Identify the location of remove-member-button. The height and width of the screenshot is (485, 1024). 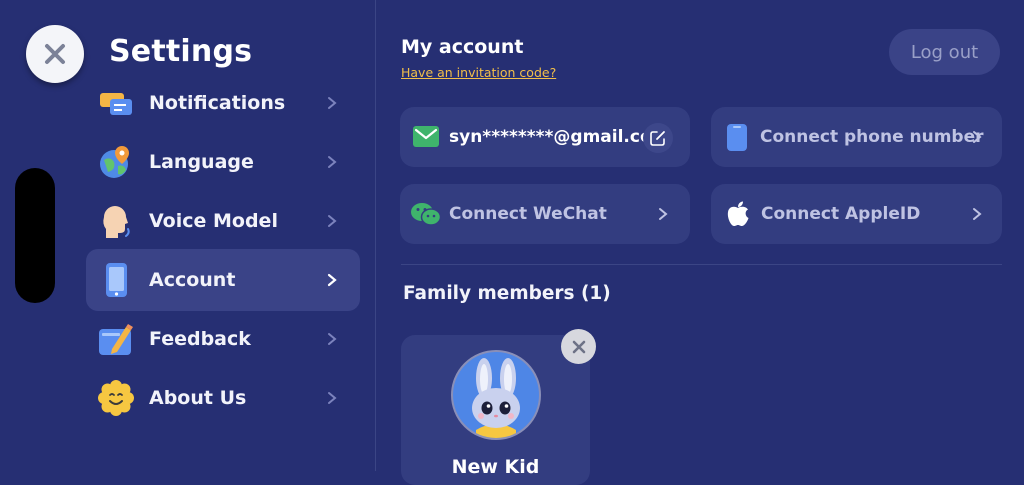
(578, 346).